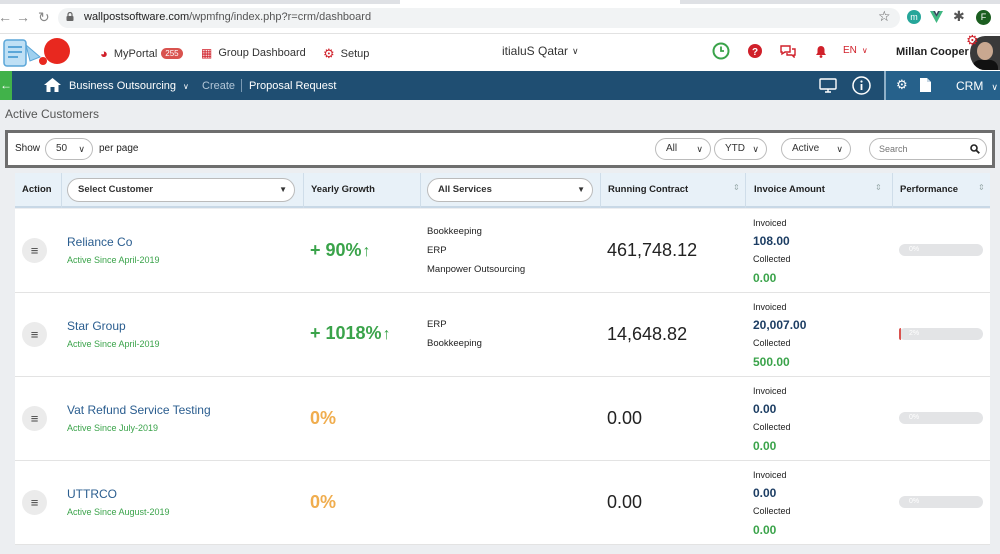 This screenshot has width=1000, height=554. Describe the element at coordinates (816, 149) in the screenshot. I see `status-select: Active ∨` at that location.